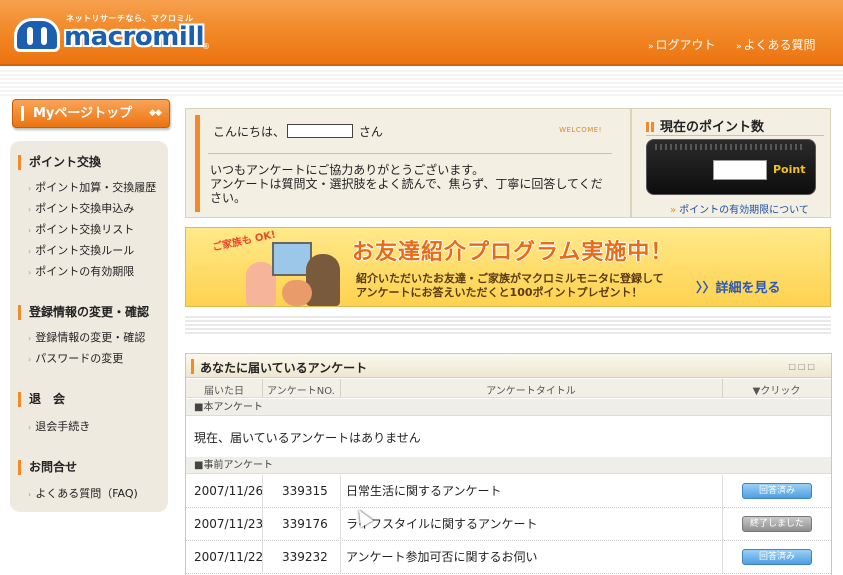  I want to click on points-value-box, so click(740, 170).